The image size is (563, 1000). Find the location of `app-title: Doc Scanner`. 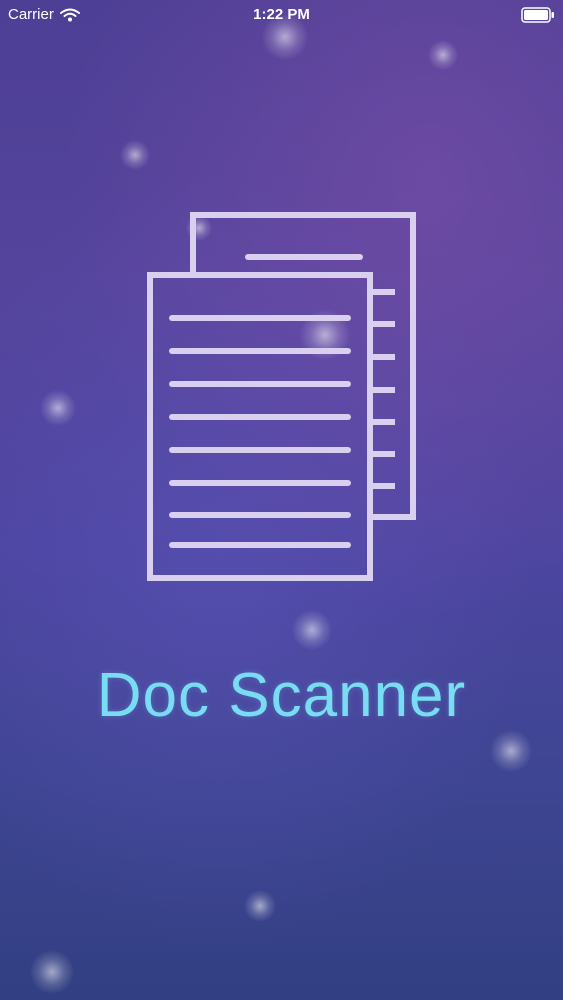

app-title: Doc Scanner is located at coordinates (281, 695).